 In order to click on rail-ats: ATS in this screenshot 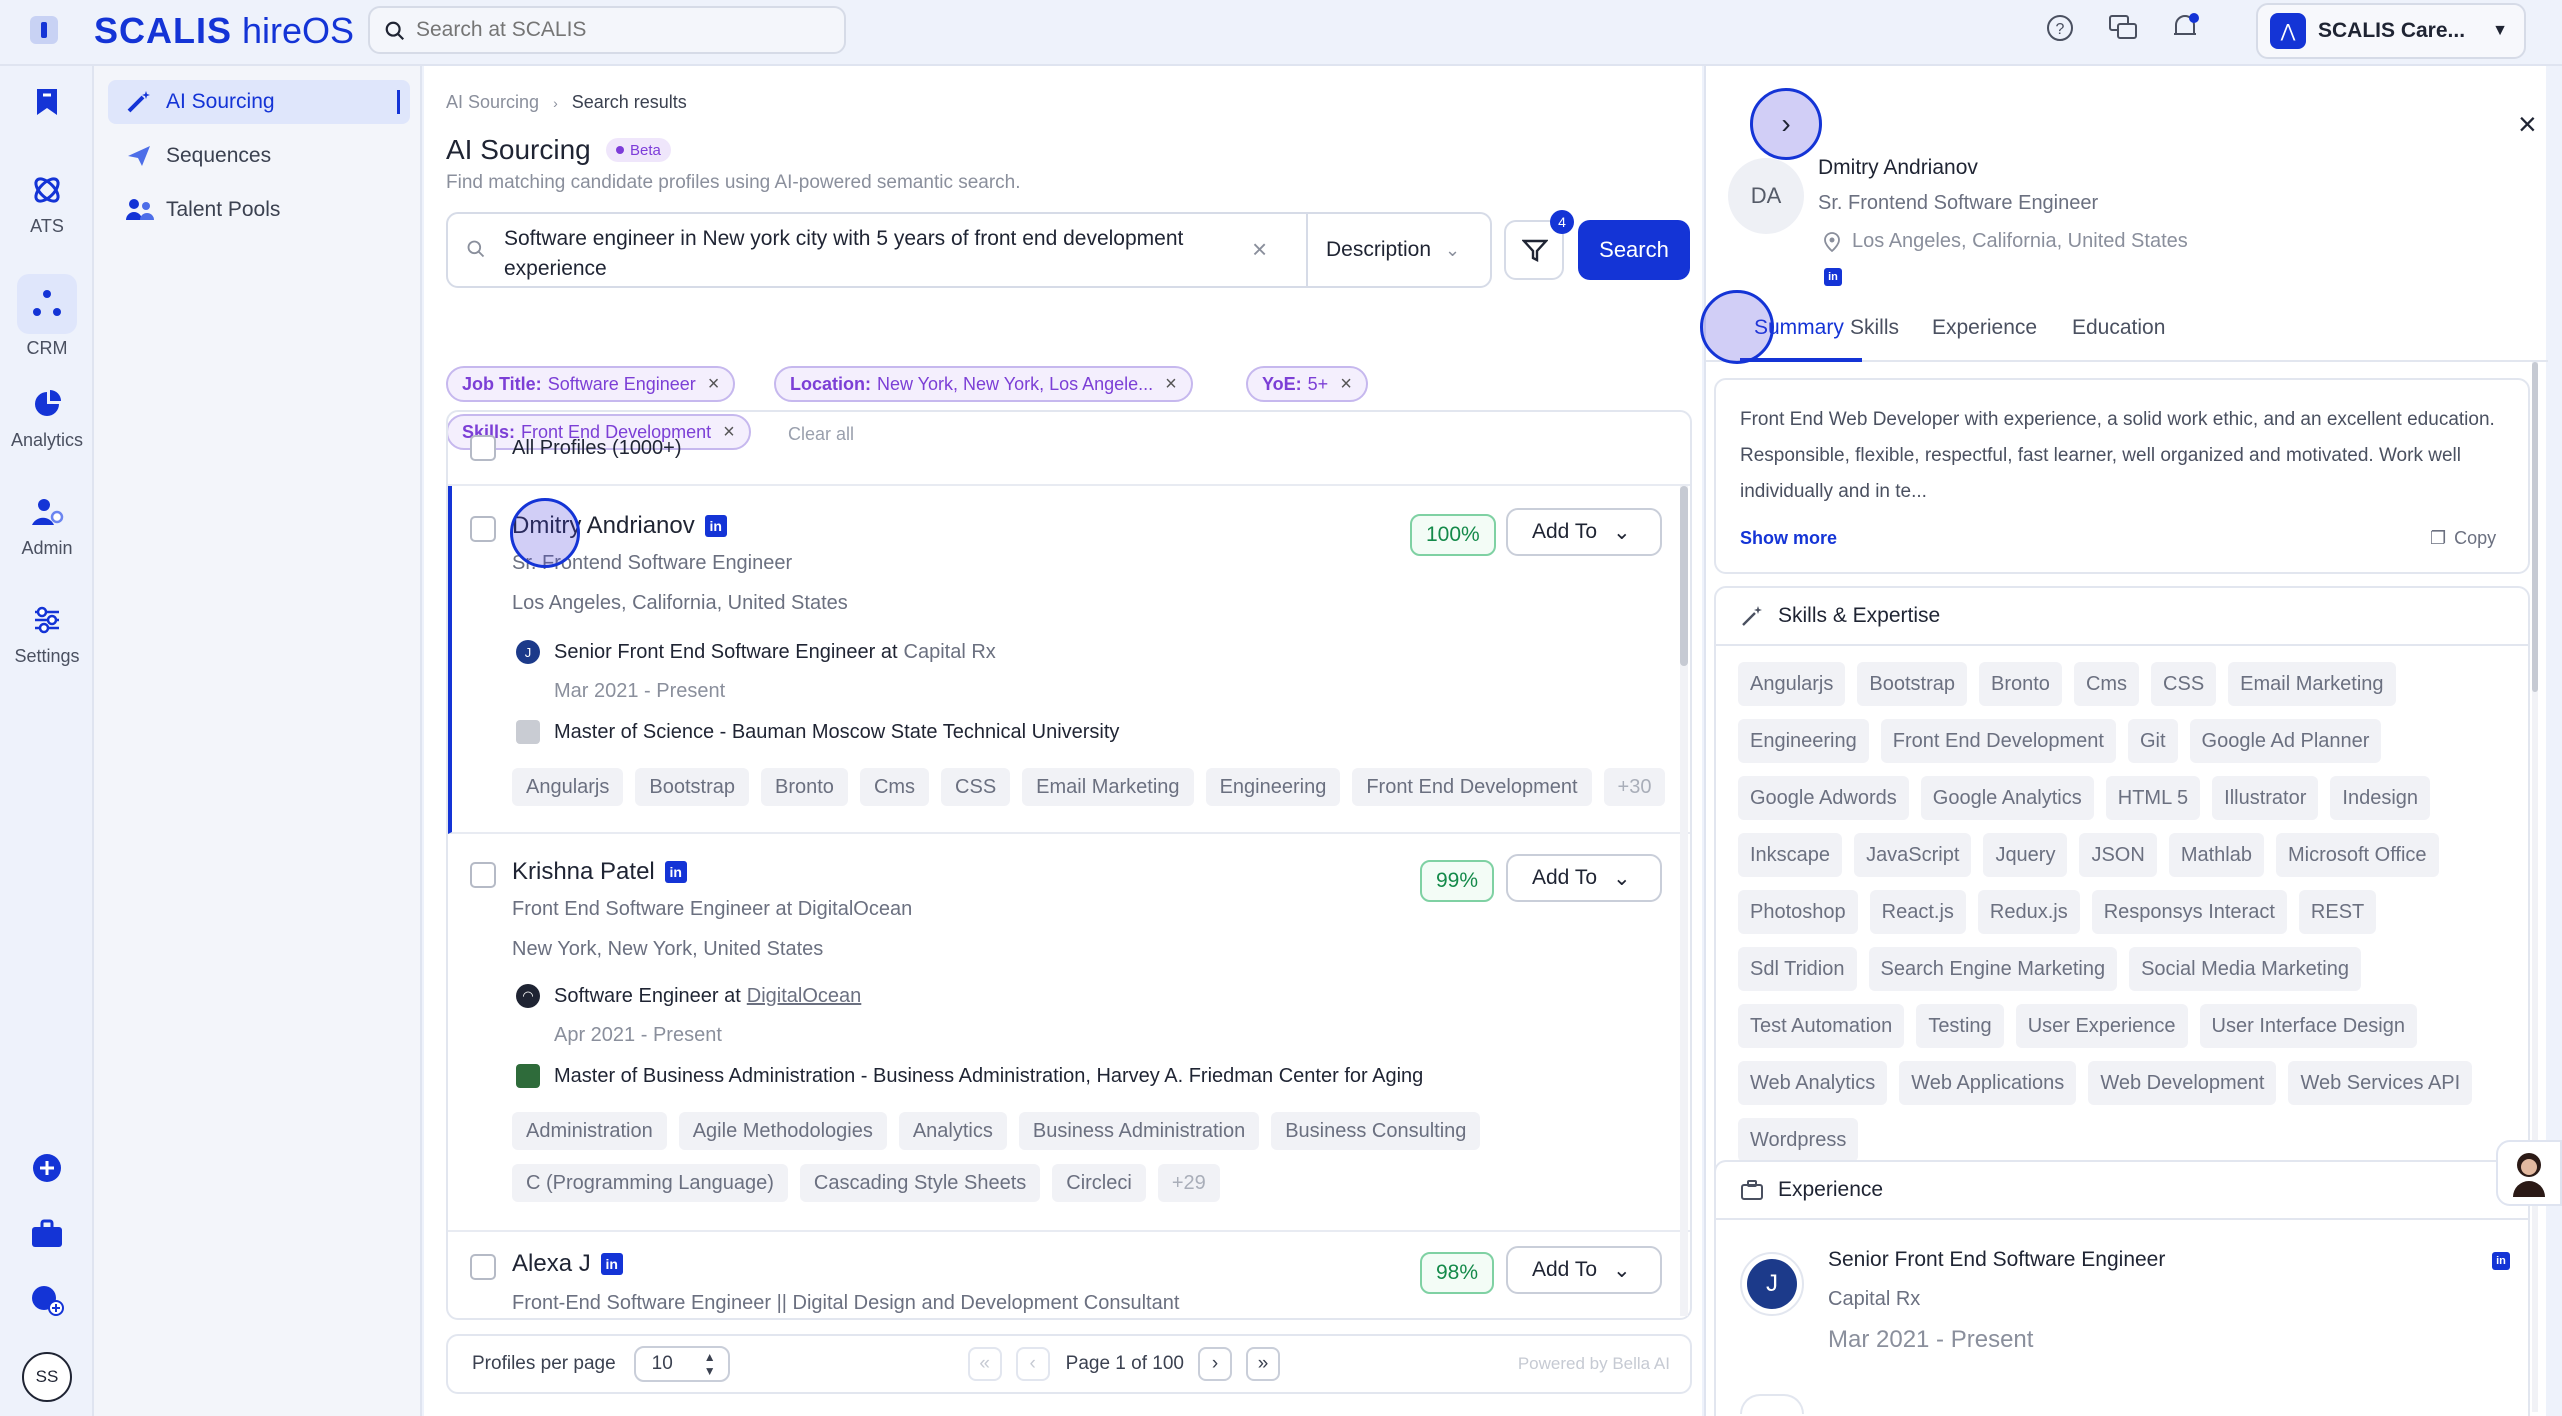, I will do `click(47, 202)`.